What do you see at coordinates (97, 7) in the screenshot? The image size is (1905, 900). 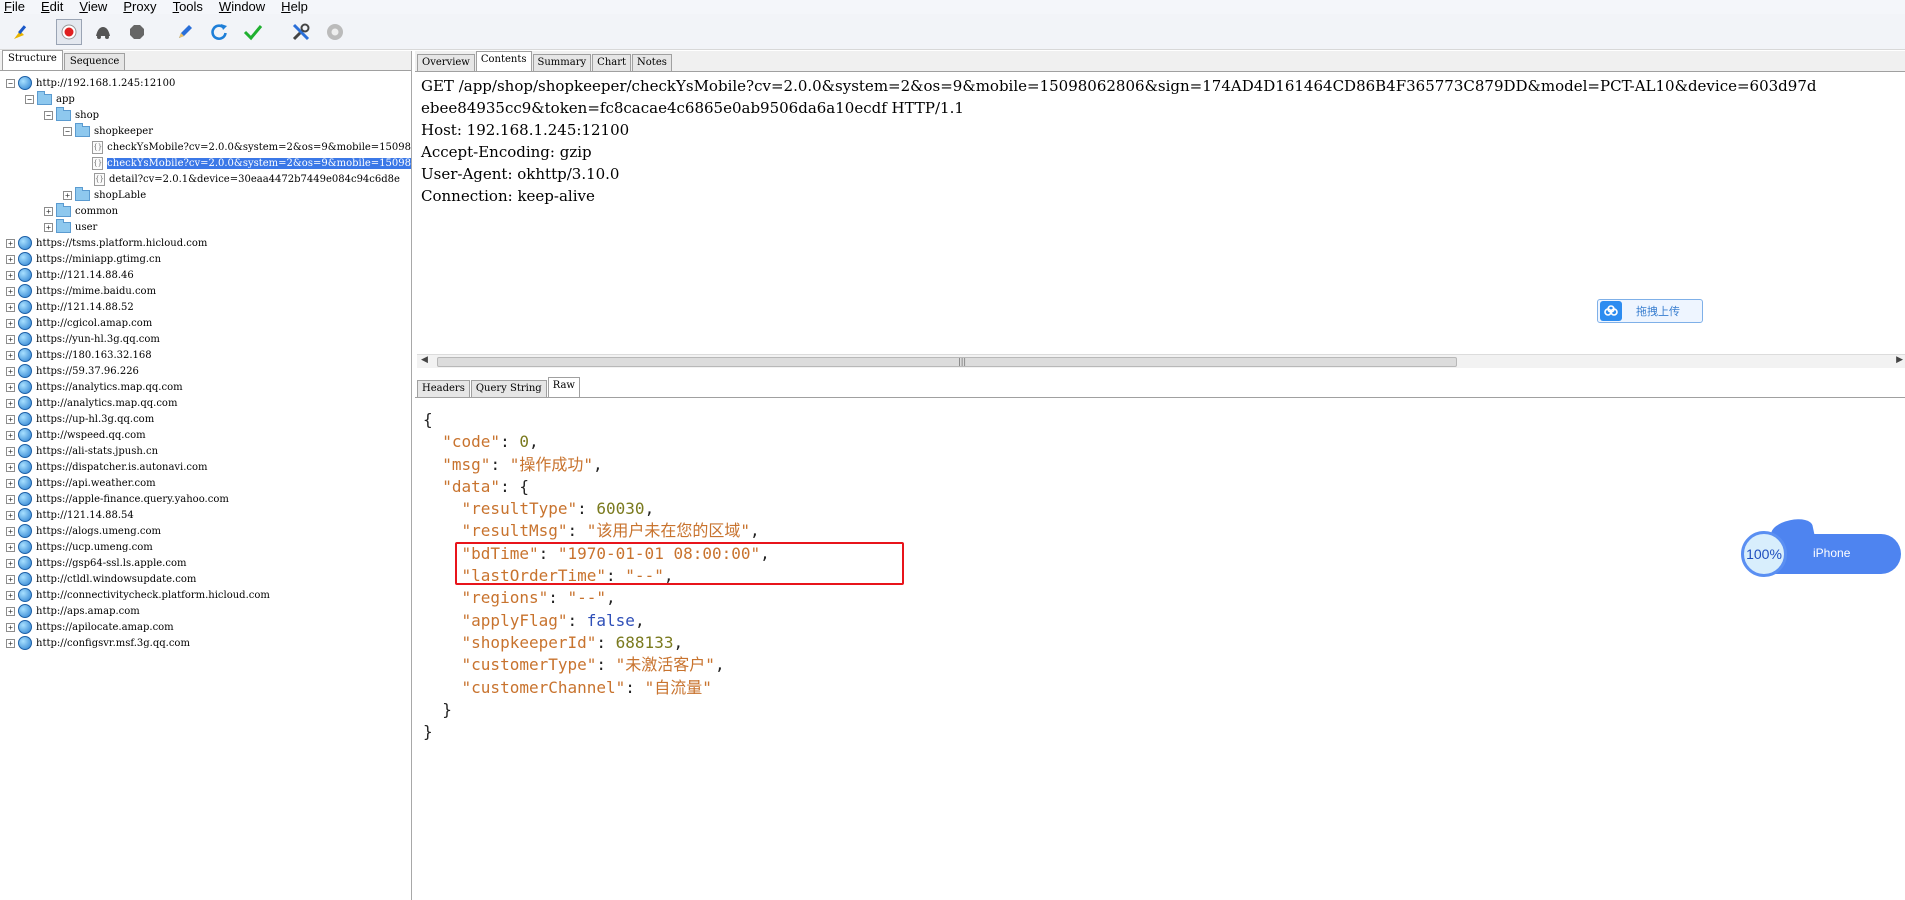 I see `menu-view: View` at bounding box center [97, 7].